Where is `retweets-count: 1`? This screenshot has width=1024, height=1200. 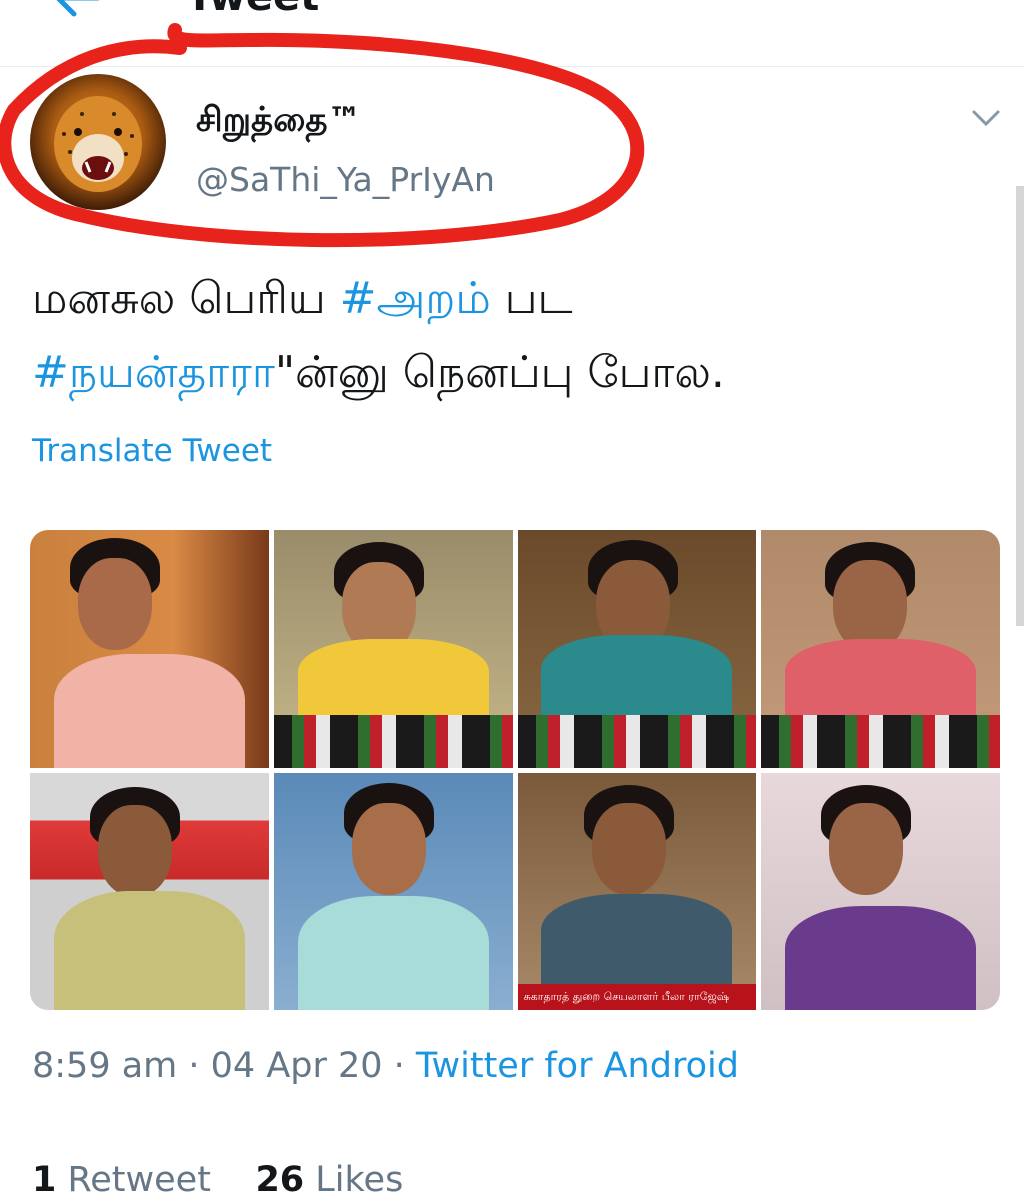
retweets-count: 1 is located at coordinates (44, 1180).